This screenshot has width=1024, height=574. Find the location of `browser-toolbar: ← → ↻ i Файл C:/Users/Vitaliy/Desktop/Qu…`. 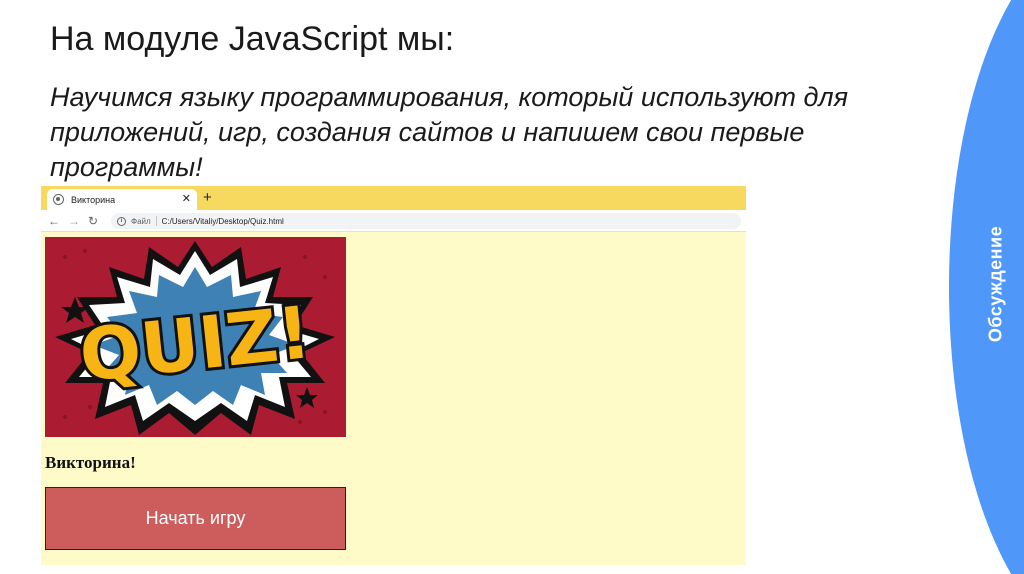

browser-toolbar: ← → ↻ i Файл C:/Users/Vitaliy/Desktop/Qu… is located at coordinates (393, 221).